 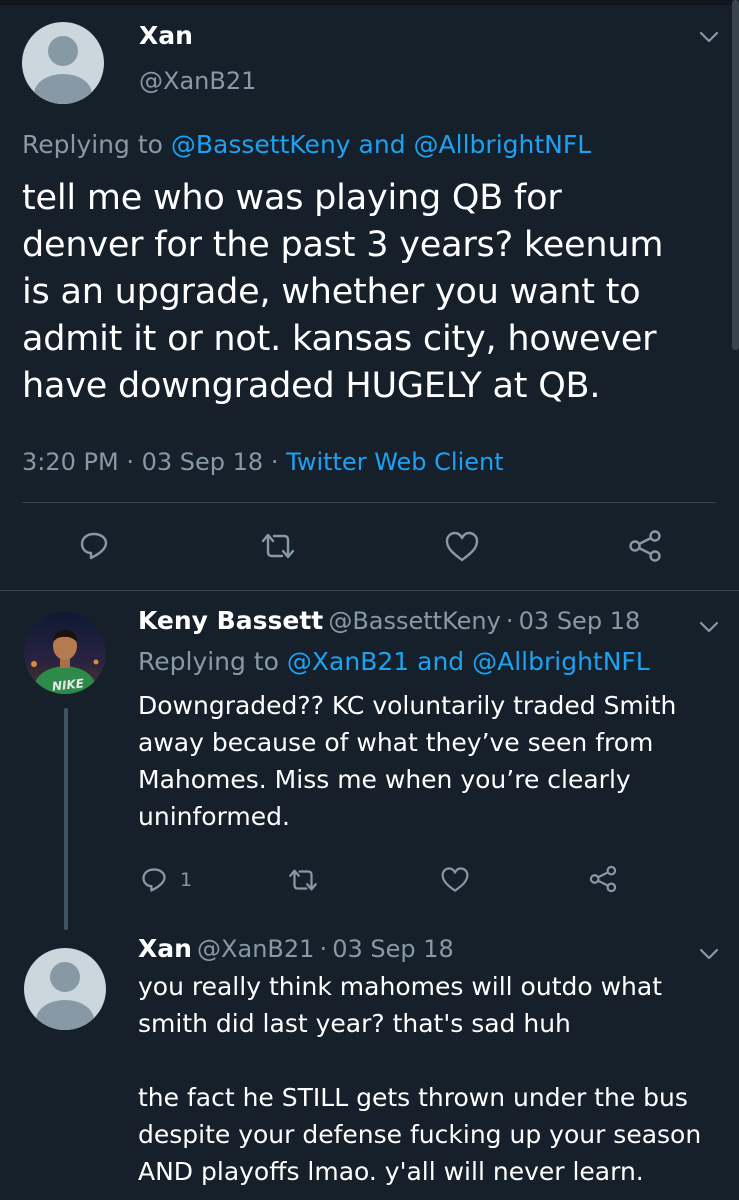 What do you see at coordinates (66, 819) in the screenshot?
I see `thread-line` at bounding box center [66, 819].